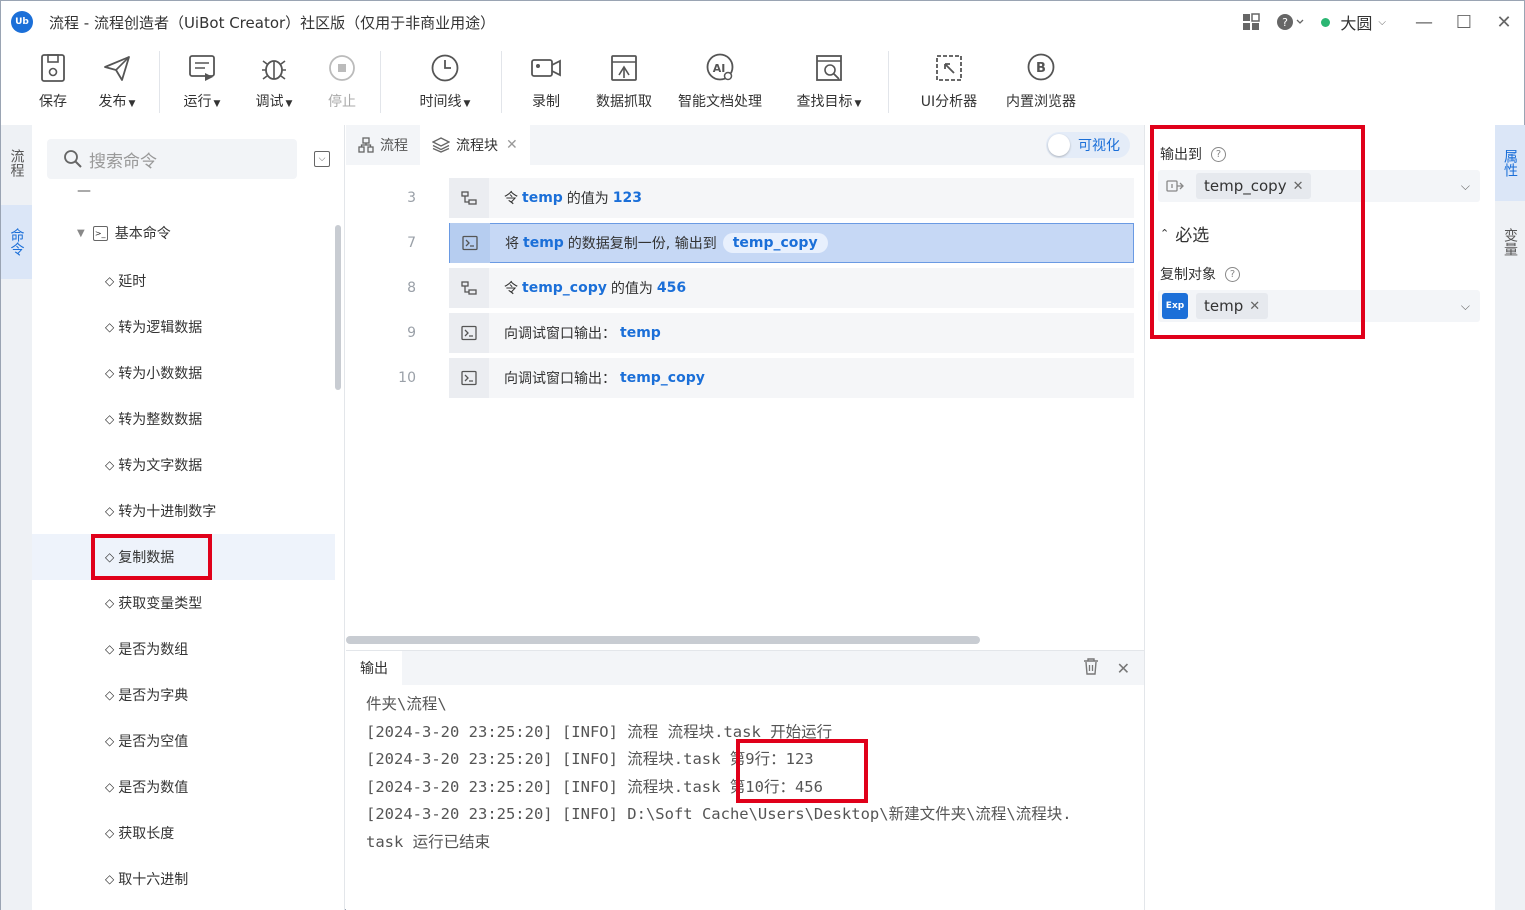  What do you see at coordinates (411, 198) in the screenshot?
I see `line-number: 3` at bounding box center [411, 198].